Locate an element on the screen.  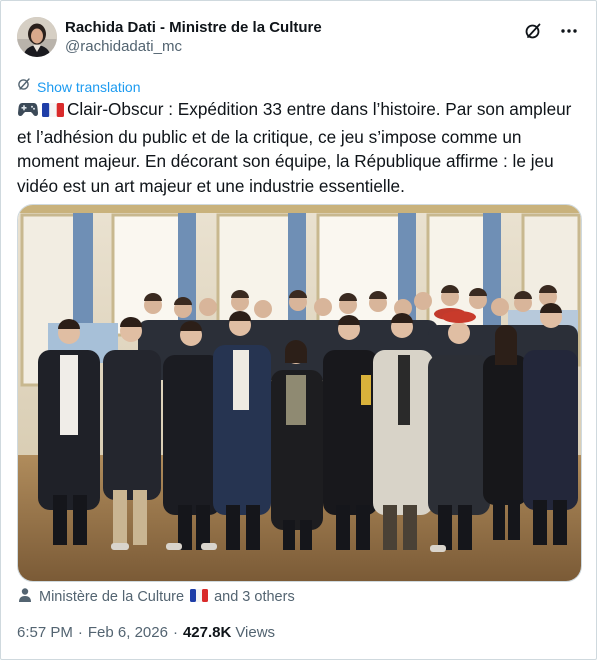
tweet-date: Feb 6, 2026 is located at coordinates (128, 632).